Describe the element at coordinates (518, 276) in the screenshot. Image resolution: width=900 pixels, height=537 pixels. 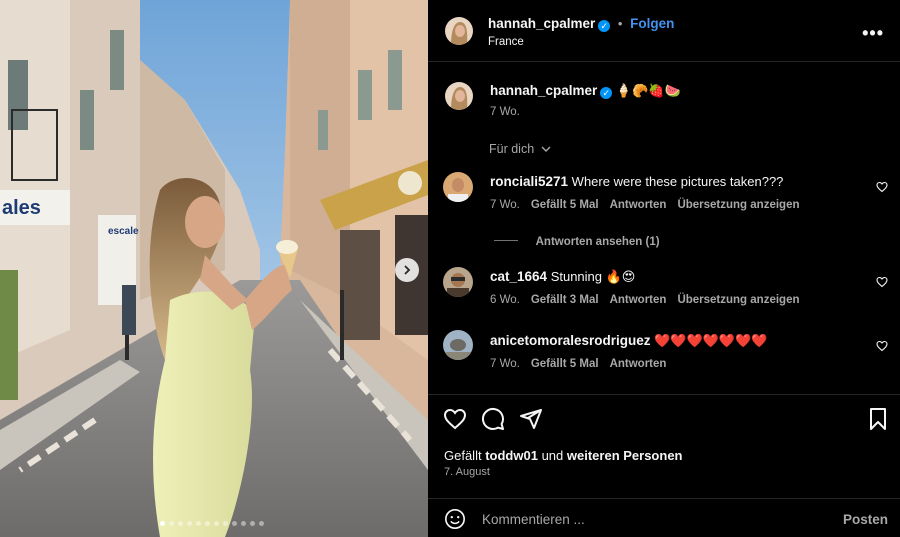
I see `comment-username: cat_1664` at that location.